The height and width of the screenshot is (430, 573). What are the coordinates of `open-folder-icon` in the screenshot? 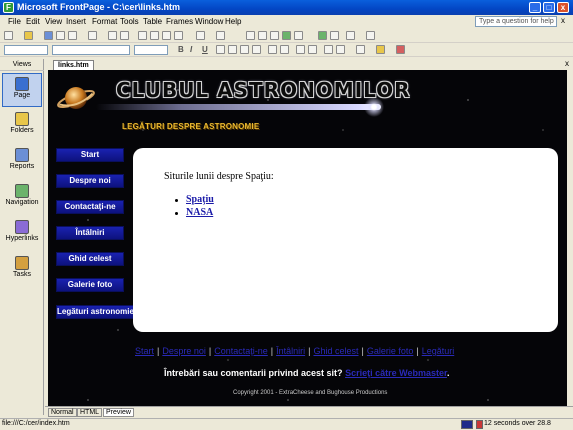 It's located at (28, 35).